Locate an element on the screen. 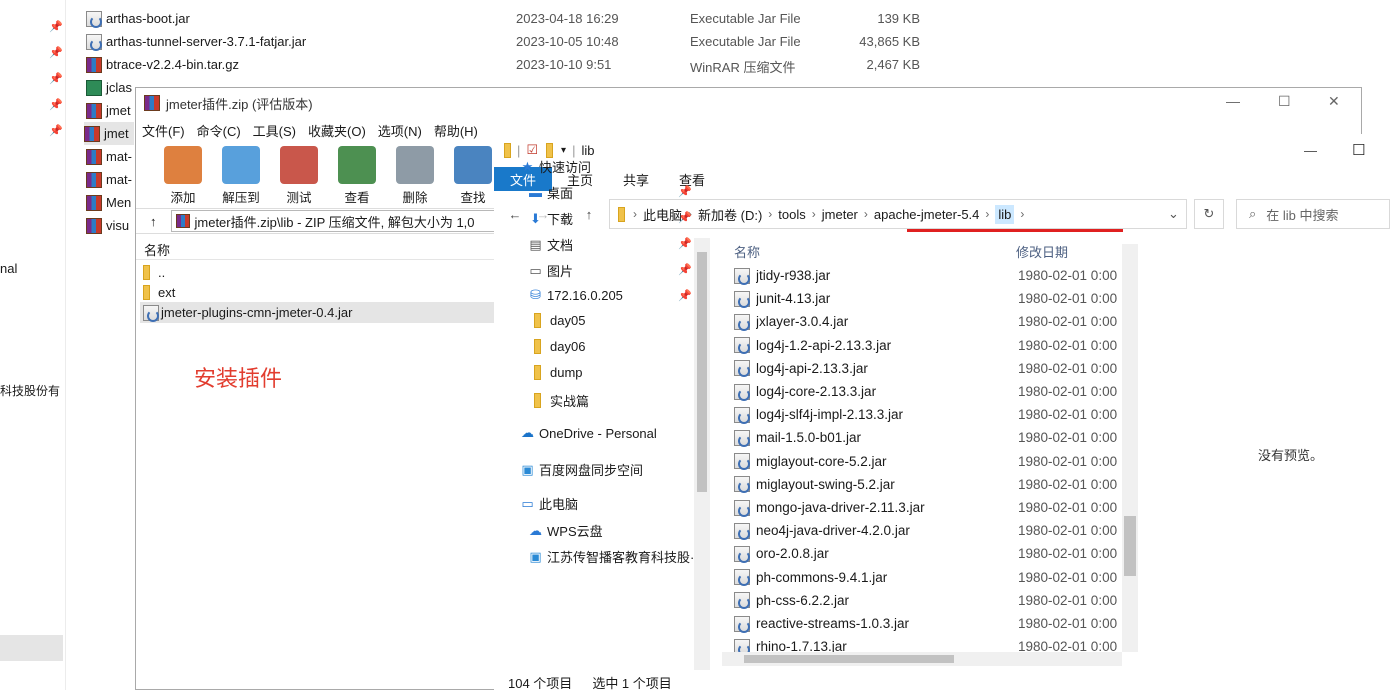 The height and width of the screenshot is (690, 1390). file-row: jtidy-r938.jar 1980-02-01 0:00 is located at coordinates (925, 275).